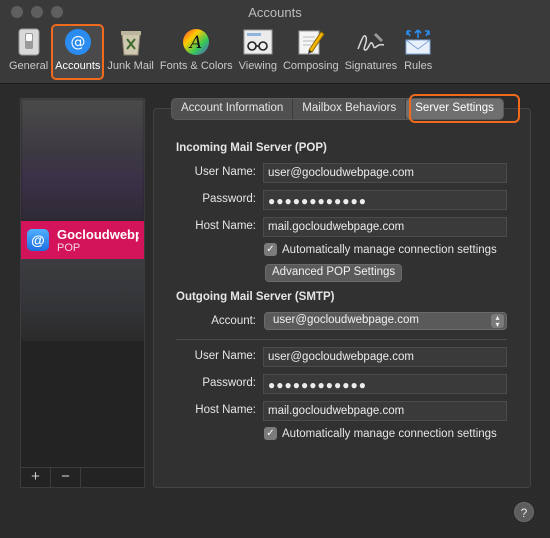  I want to click on junk-trash-icon, so click(131, 42).